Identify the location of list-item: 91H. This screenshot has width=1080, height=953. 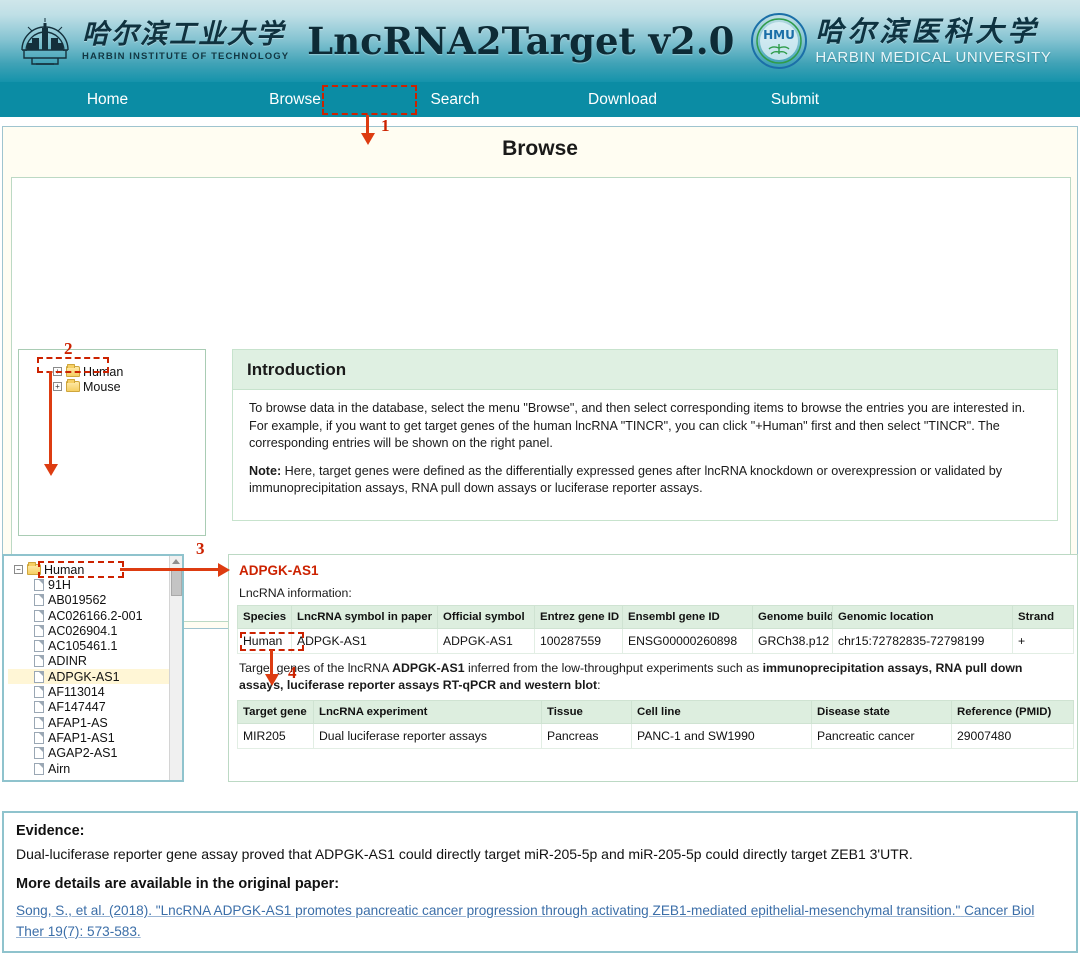
(95, 584).